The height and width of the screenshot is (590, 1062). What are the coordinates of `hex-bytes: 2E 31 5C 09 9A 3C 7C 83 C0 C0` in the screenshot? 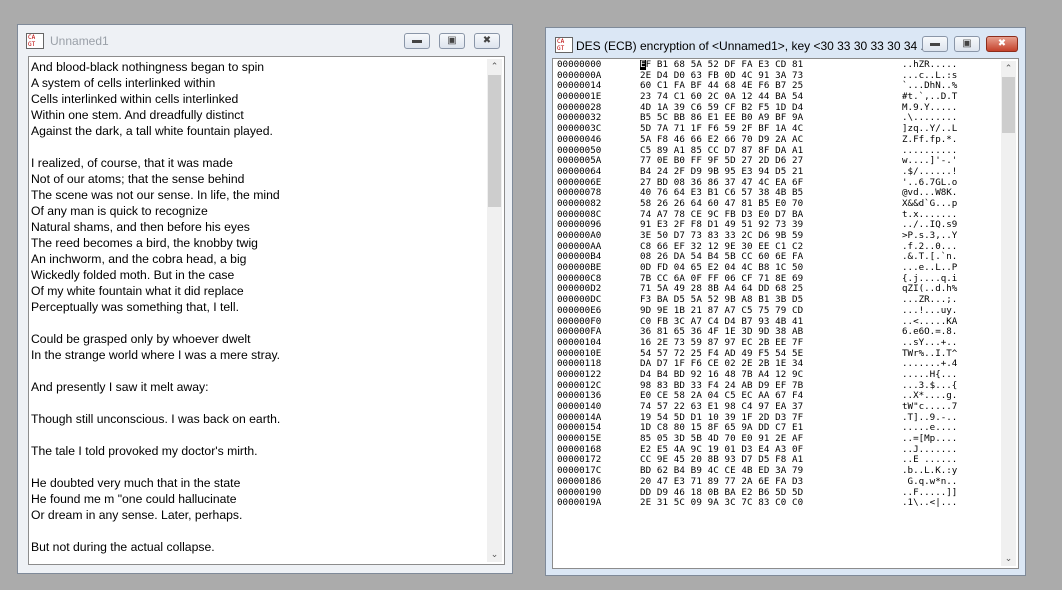 It's located at (722, 503).